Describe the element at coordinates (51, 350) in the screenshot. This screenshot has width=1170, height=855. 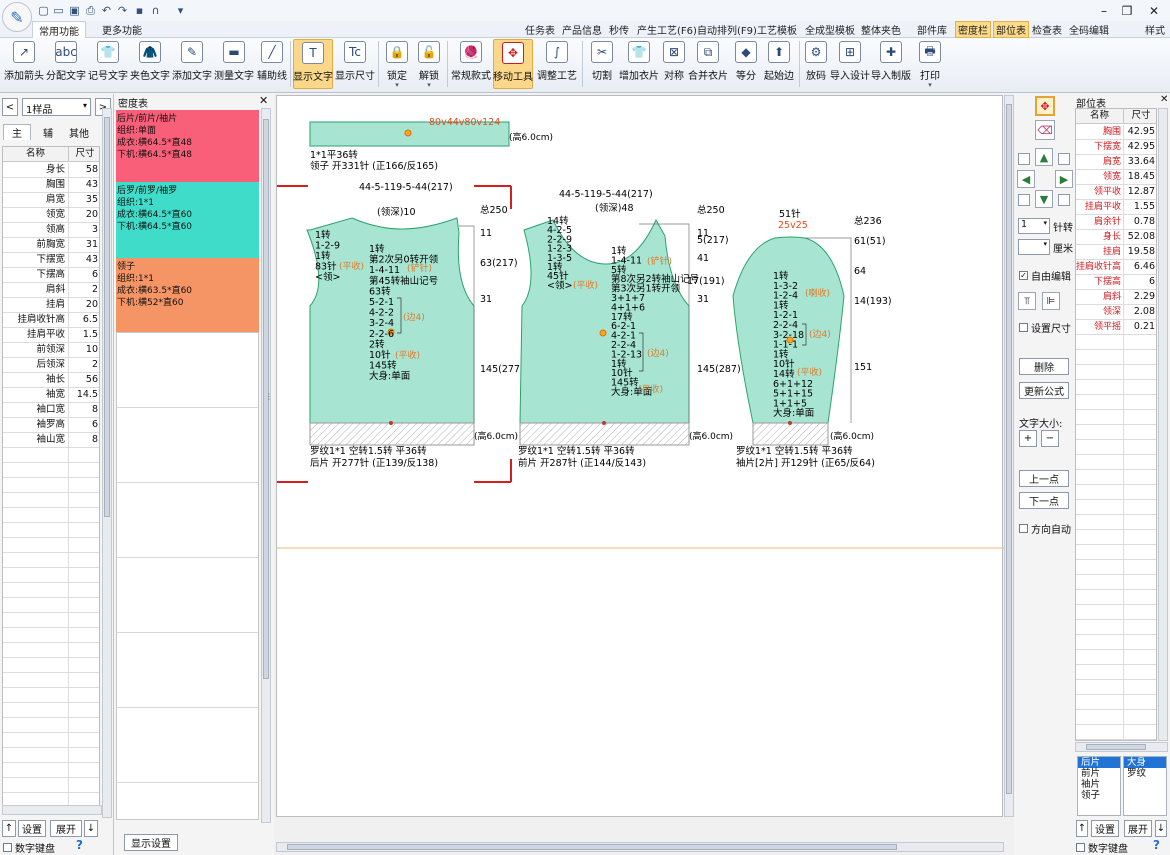
I see `size-row: 前领深 10` at that location.